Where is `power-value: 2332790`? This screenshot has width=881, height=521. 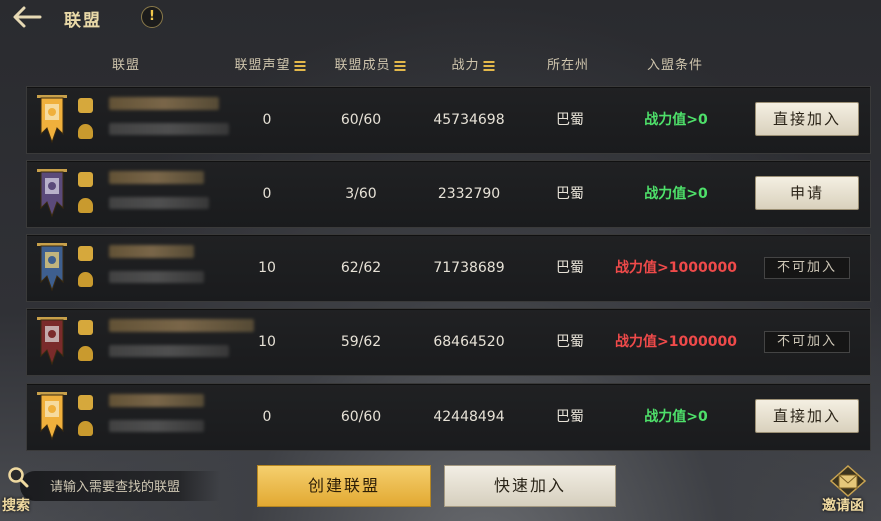 power-value: 2332790 is located at coordinates (469, 194).